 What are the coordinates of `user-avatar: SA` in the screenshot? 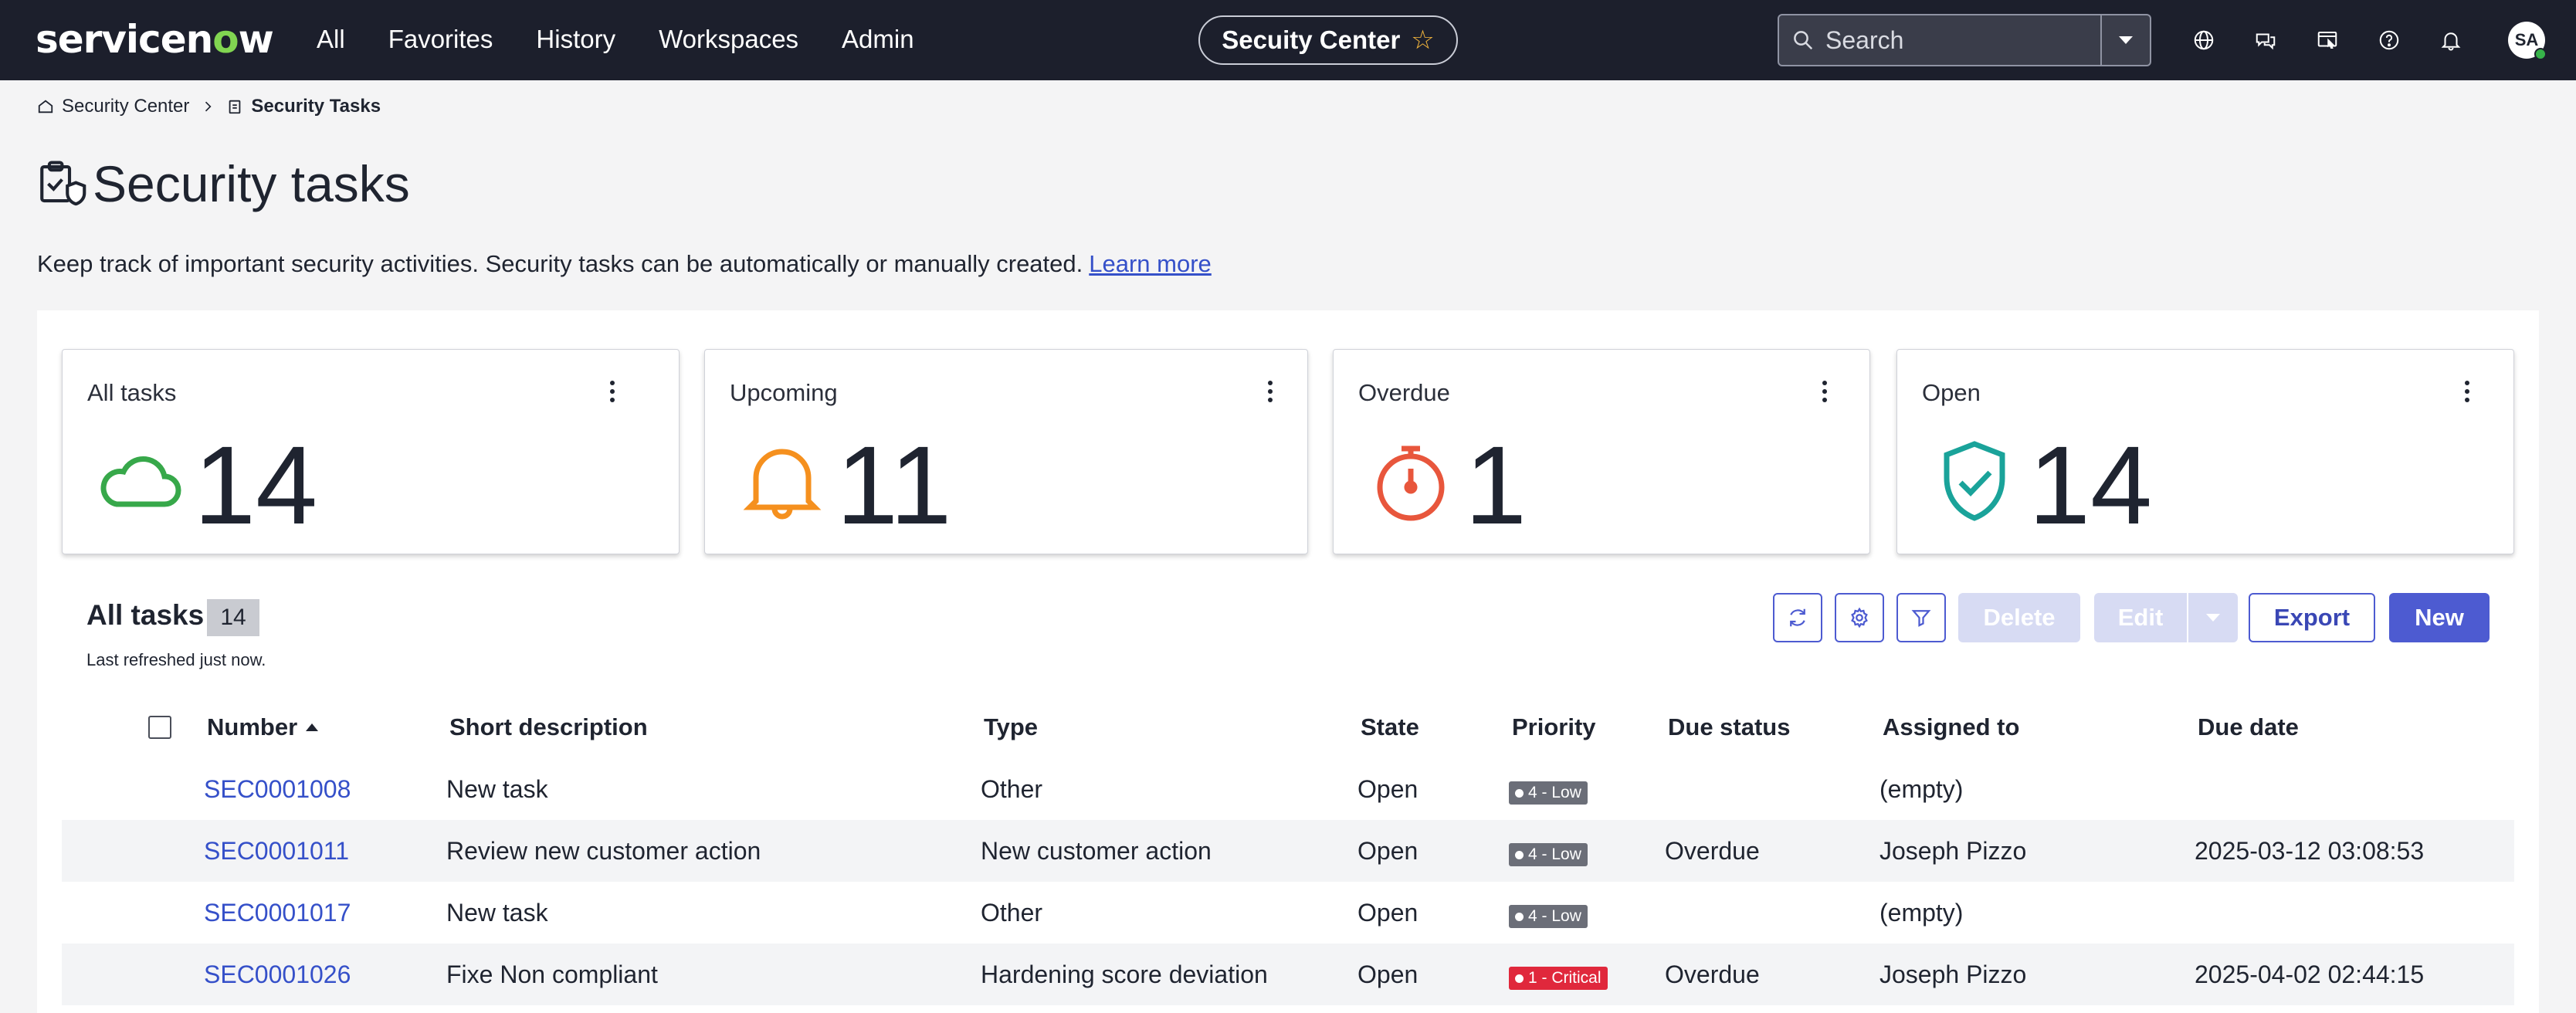 It's located at (2527, 41).